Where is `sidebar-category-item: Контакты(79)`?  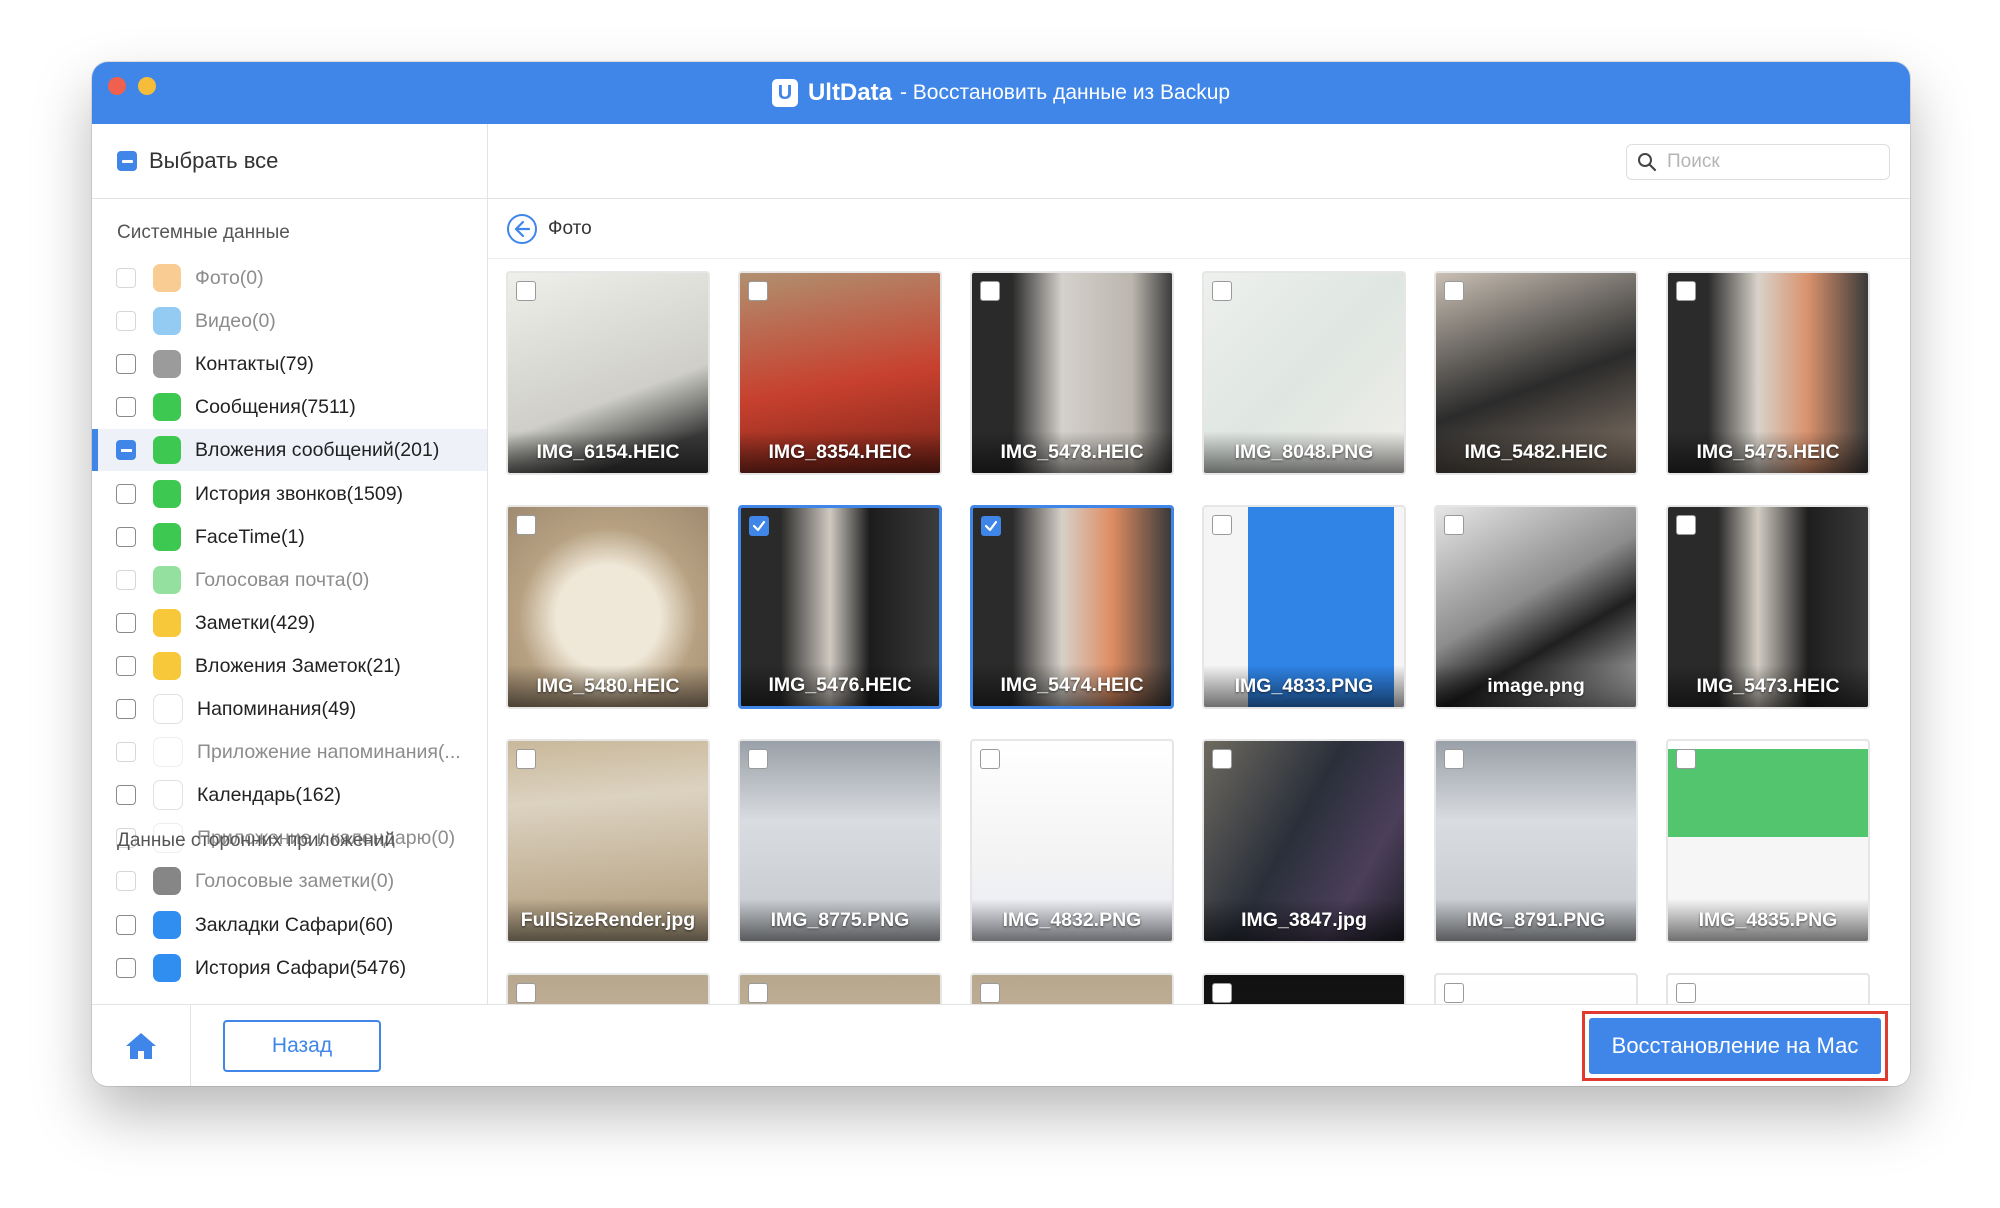 sidebar-category-item: Контакты(79) is located at coordinates (289, 364).